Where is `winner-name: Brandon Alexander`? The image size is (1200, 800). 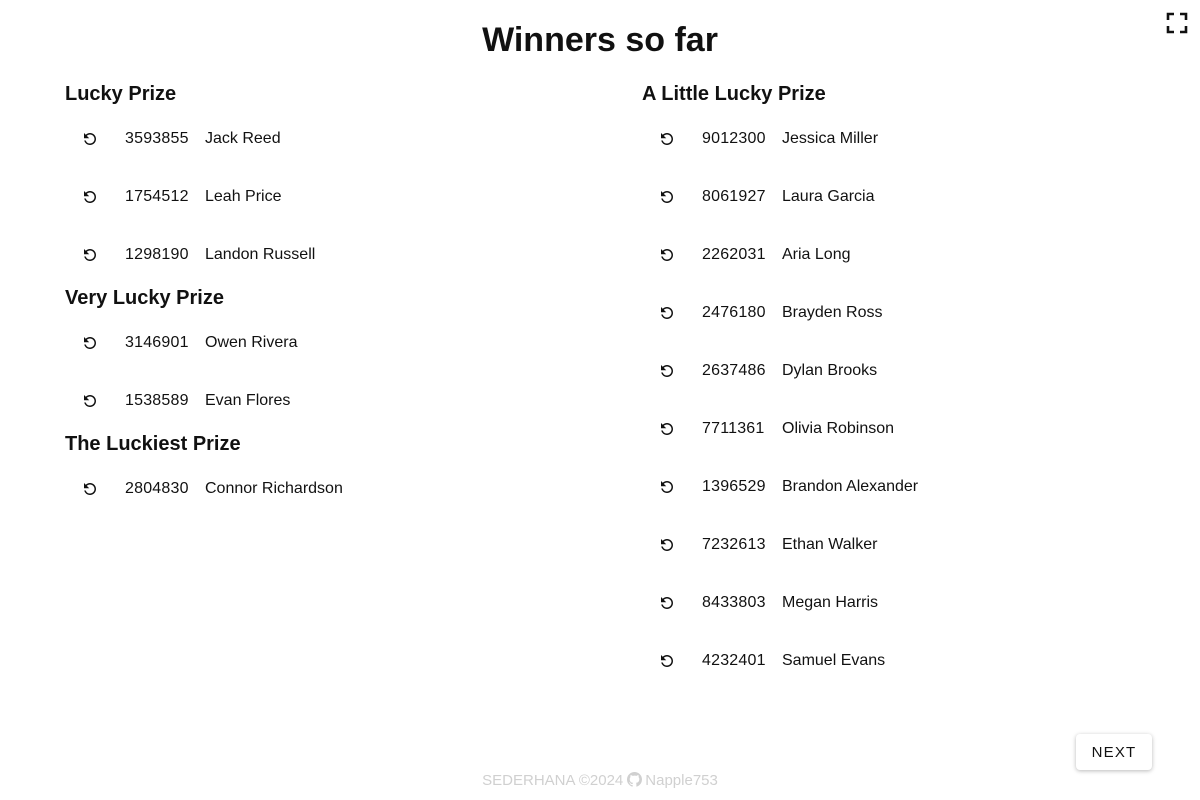 winner-name: Brandon Alexander is located at coordinates (850, 486).